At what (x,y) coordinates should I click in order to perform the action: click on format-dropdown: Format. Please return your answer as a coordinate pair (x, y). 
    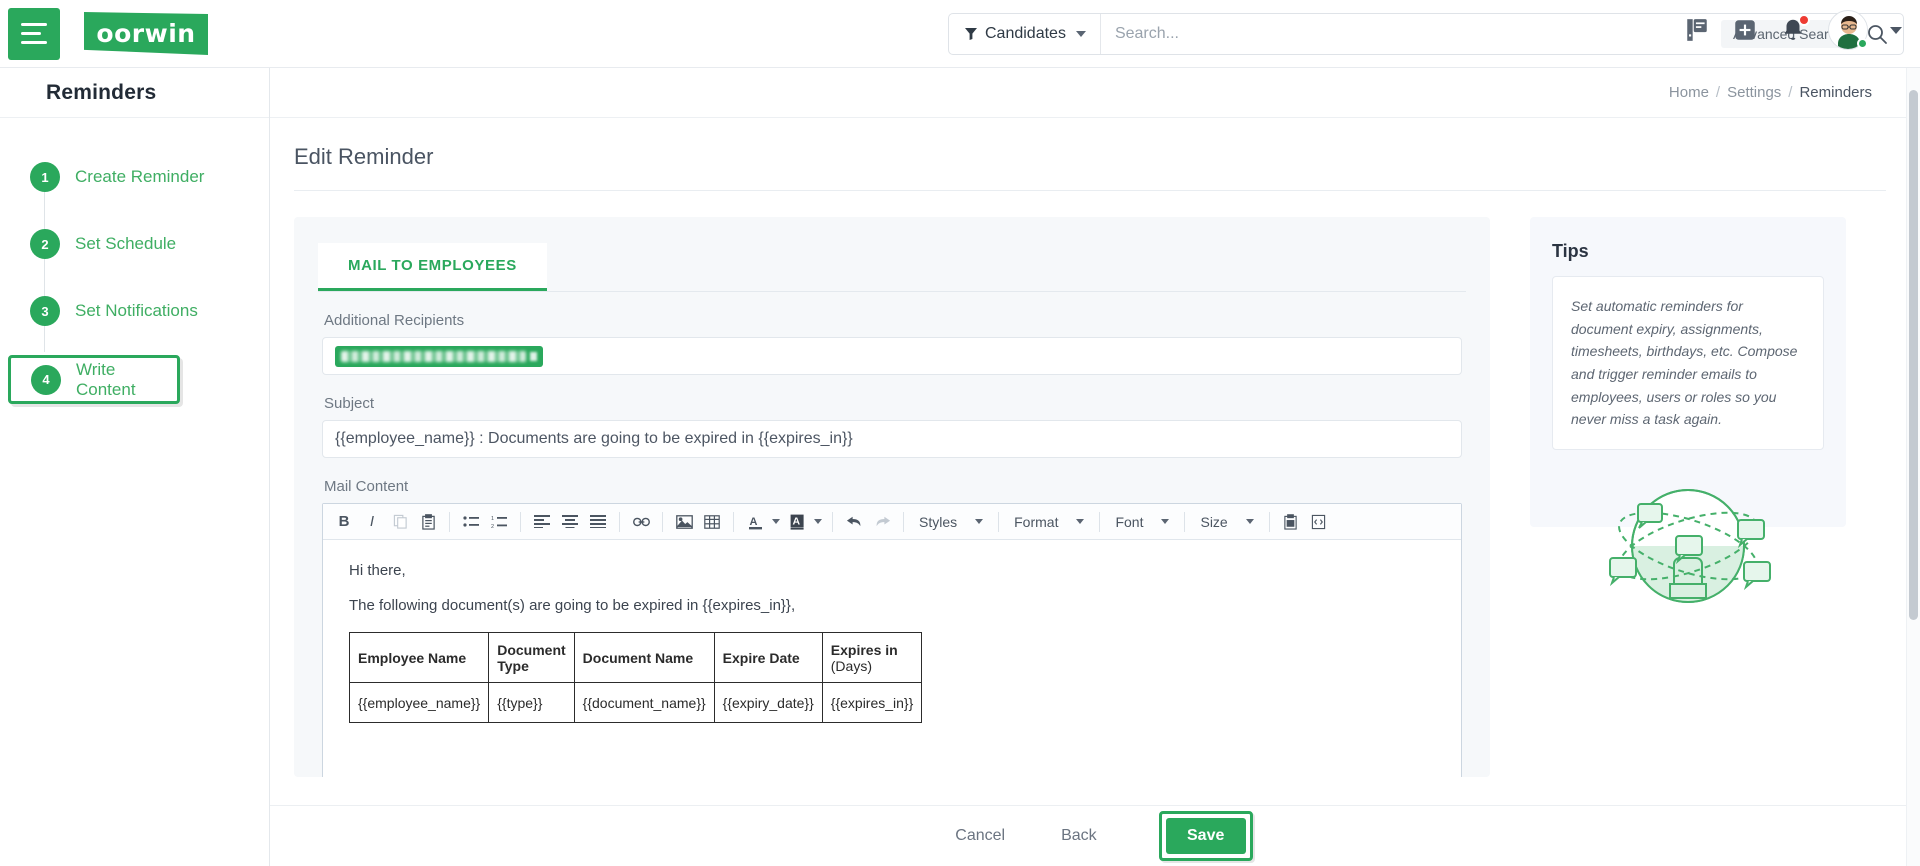
    Looking at the image, I should click on (1049, 522).